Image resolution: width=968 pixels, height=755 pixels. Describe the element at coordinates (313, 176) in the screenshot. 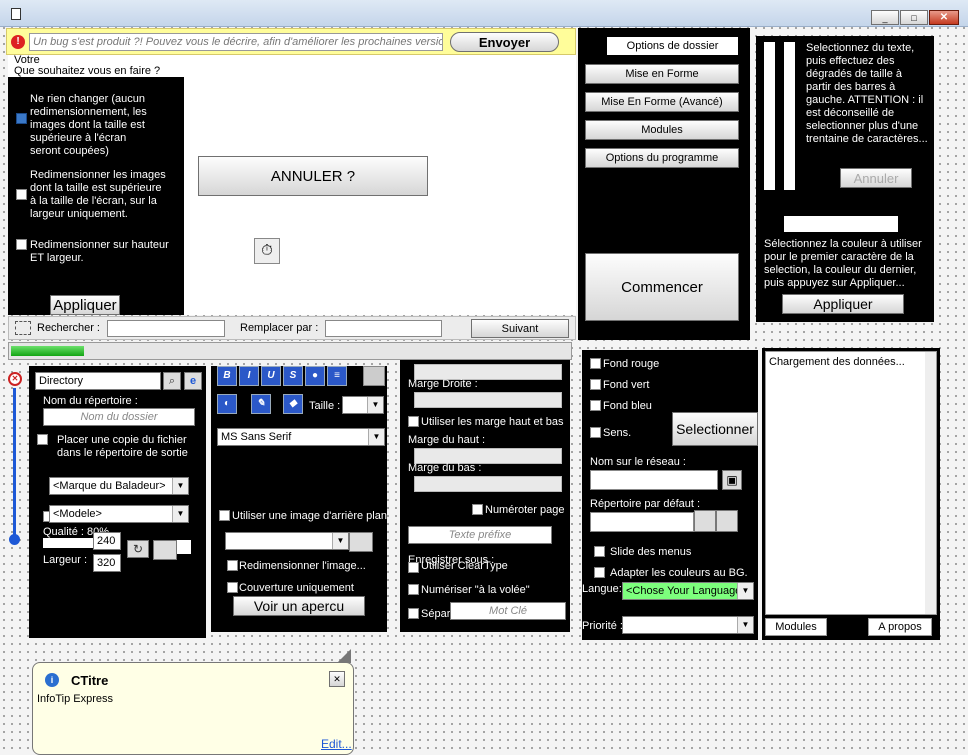

I see `cancel-resize-button: ANNULER ?` at that location.